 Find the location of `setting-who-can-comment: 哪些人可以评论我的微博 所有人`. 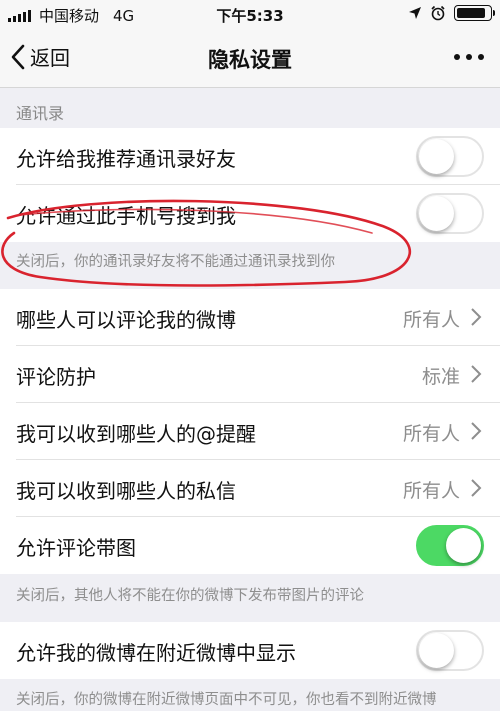

setting-who-can-comment: 哪些人可以评论我的微博 所有人 is located at coordinates (250, 317).